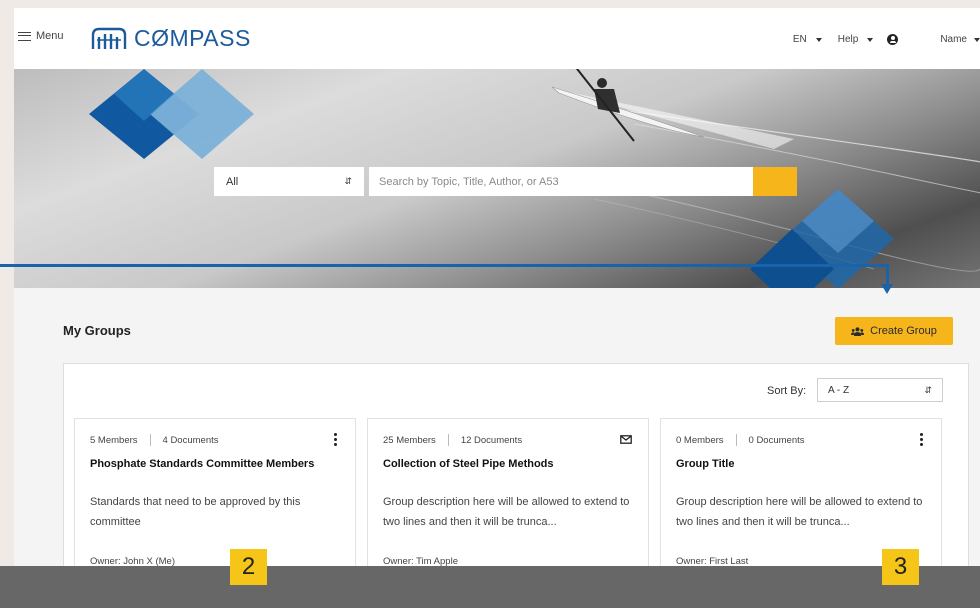 This screenshot has height=608, width=980. Describe the element at coordinates (880, 390) in the screenshot. I see `sort-by-select: A - Z ⇵` at that location.